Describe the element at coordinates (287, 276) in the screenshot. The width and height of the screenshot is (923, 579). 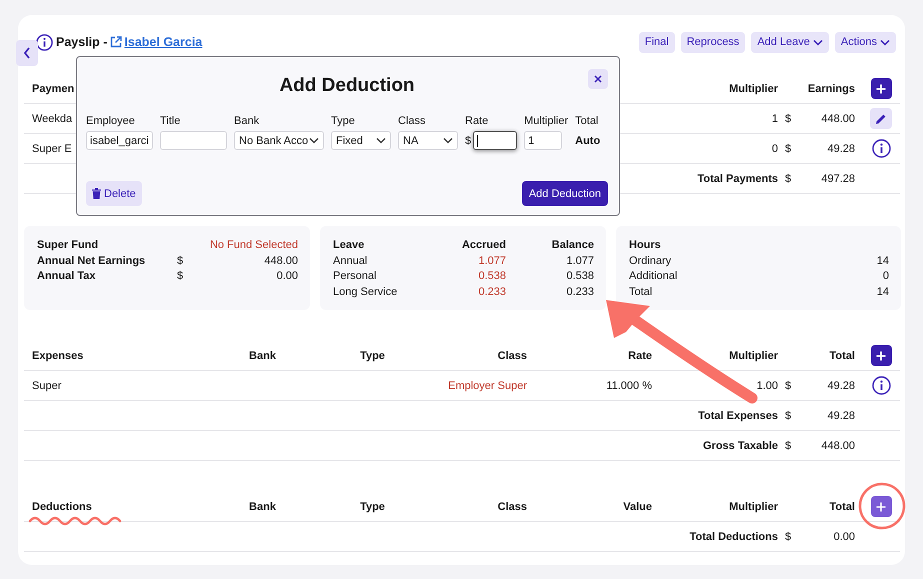
I see `summary-value: 0.00` at that location.